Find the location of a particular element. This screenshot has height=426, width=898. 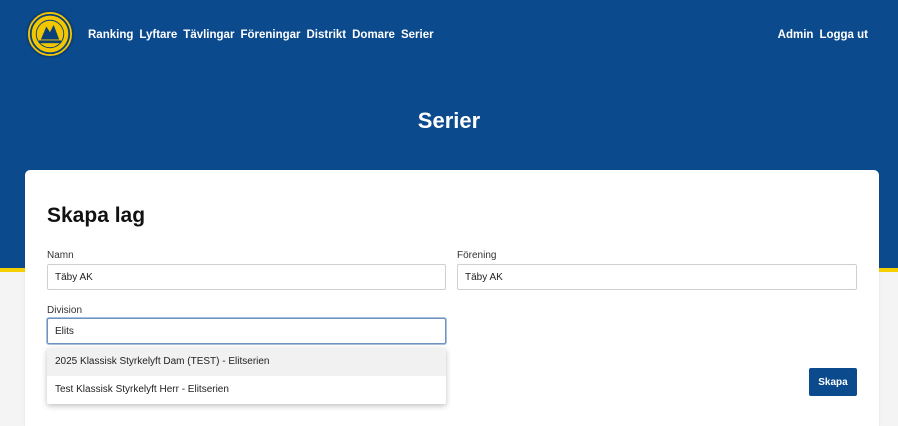

nav-link-serier: Serier is located at coordinates (417, 35).